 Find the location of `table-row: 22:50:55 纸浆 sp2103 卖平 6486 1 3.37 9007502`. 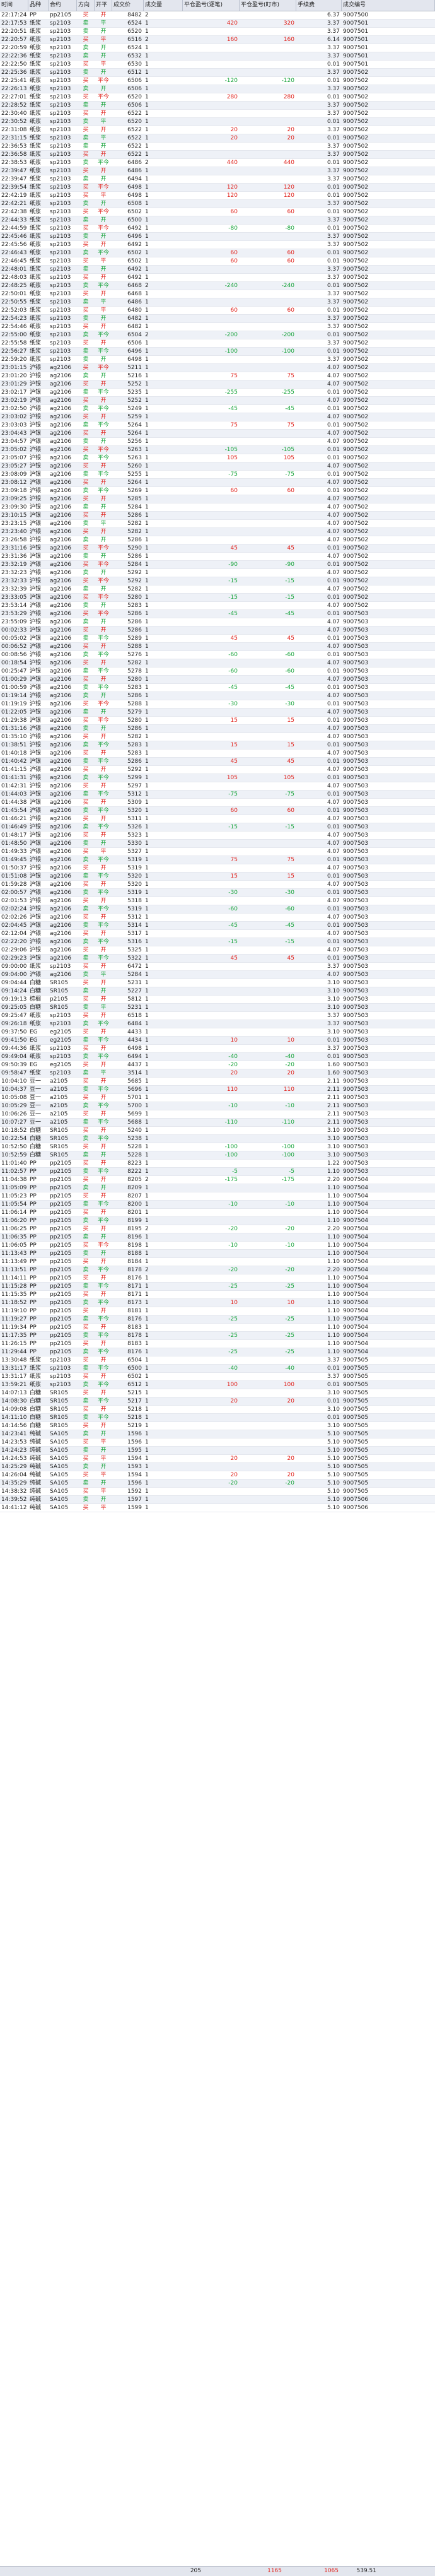

table-row: 22:50:55 纸浆 sp2103 卖平 6486 1 3.37 9007502 is located at coordinates (217, 302).